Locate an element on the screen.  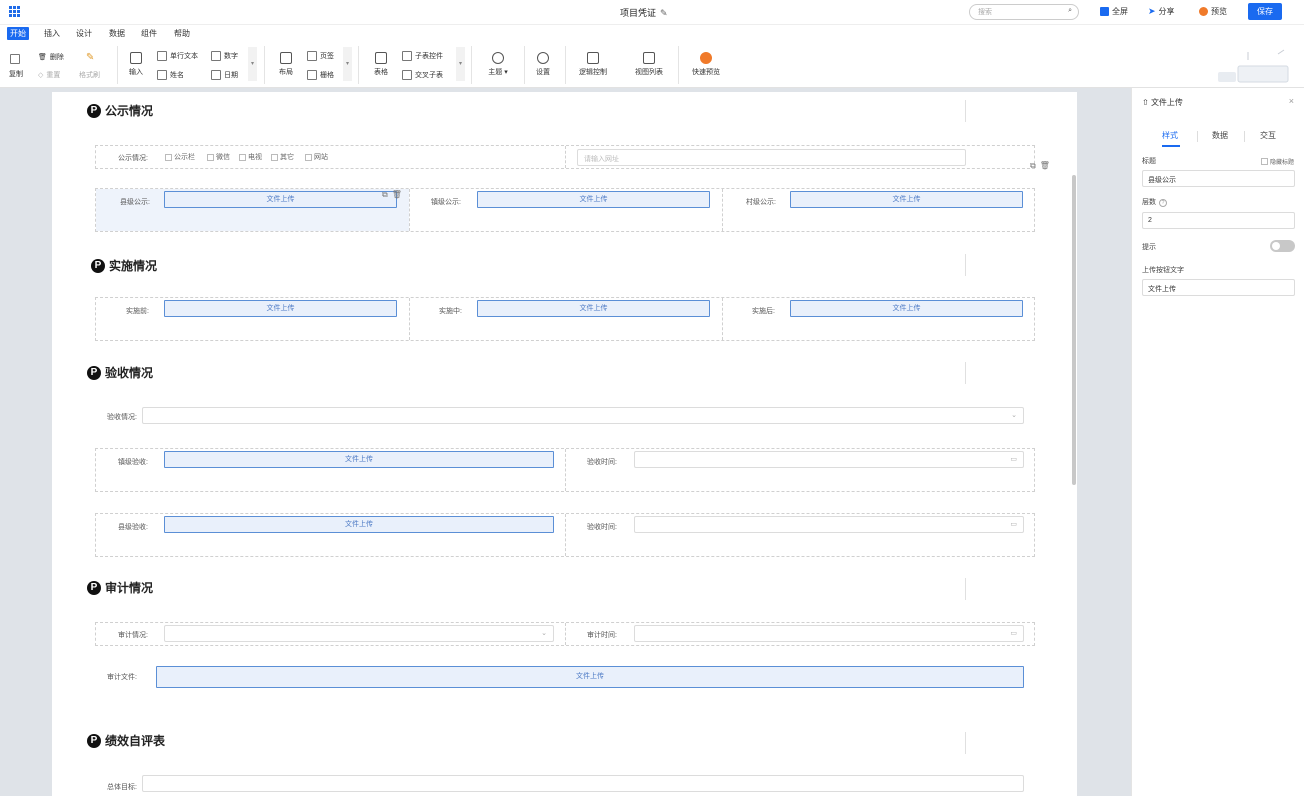
tab-interaction: 交互 is located at coordinates (1268, 135).